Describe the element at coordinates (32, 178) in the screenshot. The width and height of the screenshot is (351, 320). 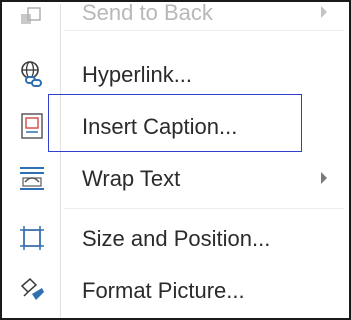
I see `wrap-text-icon` at that location.